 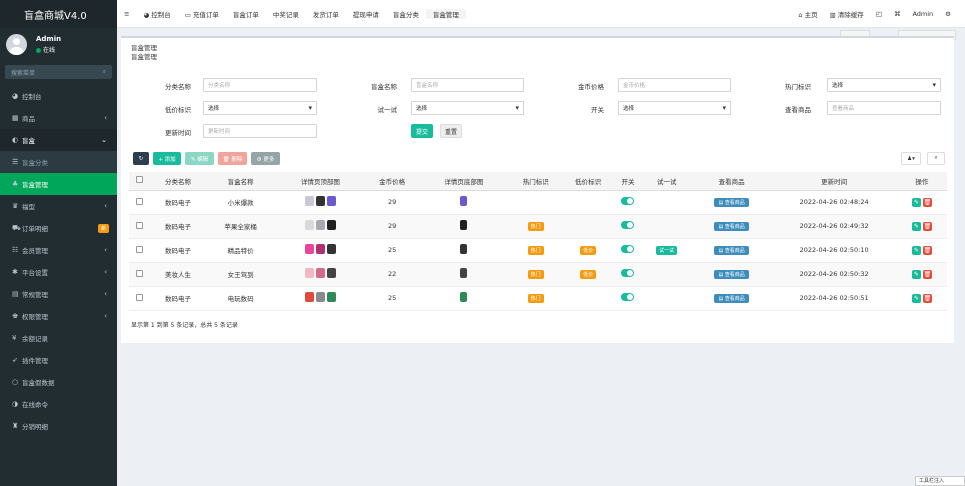 I want to click on search-icon: ⌕, so click(x=104, y=72).